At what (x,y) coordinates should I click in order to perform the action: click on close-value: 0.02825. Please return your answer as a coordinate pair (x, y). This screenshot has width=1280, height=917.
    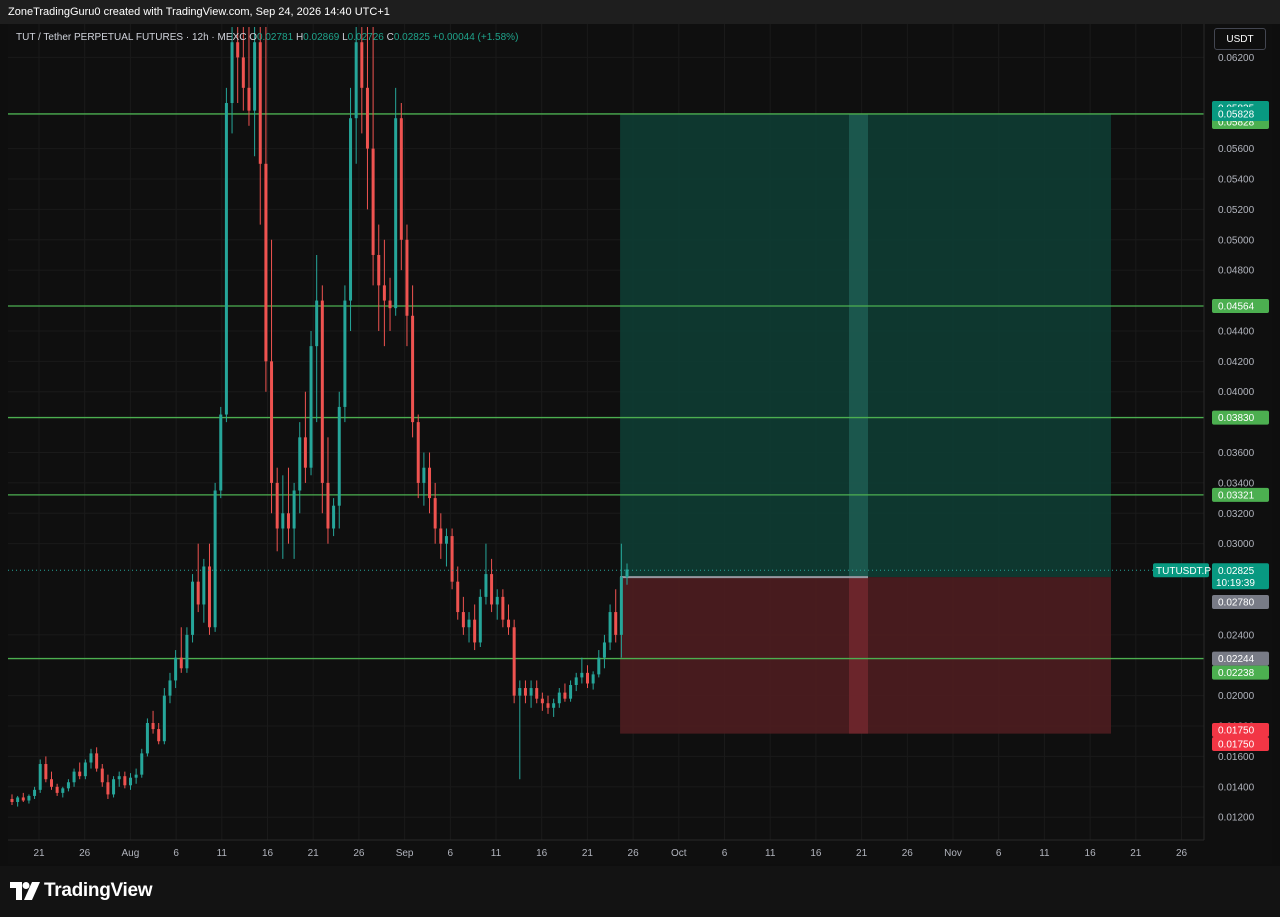
    Looking at the image, I should click on (411, 37).